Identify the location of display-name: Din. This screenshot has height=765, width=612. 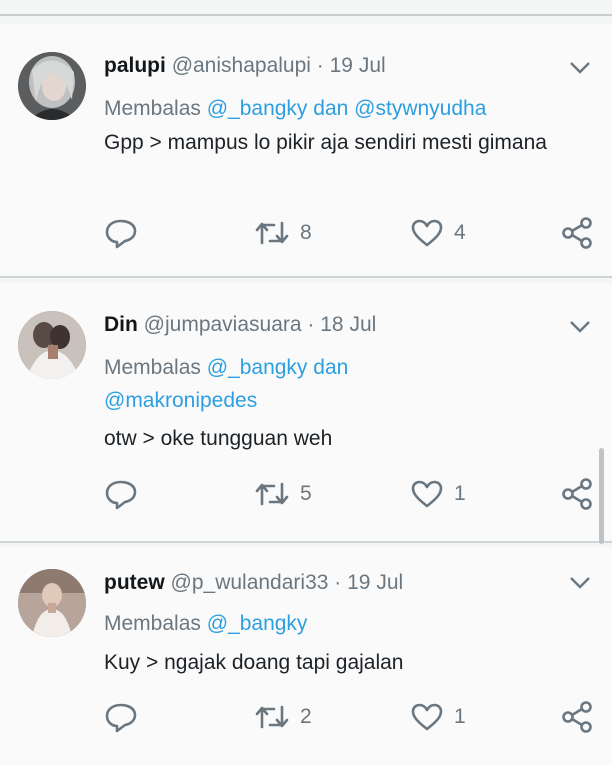
(121, 324).